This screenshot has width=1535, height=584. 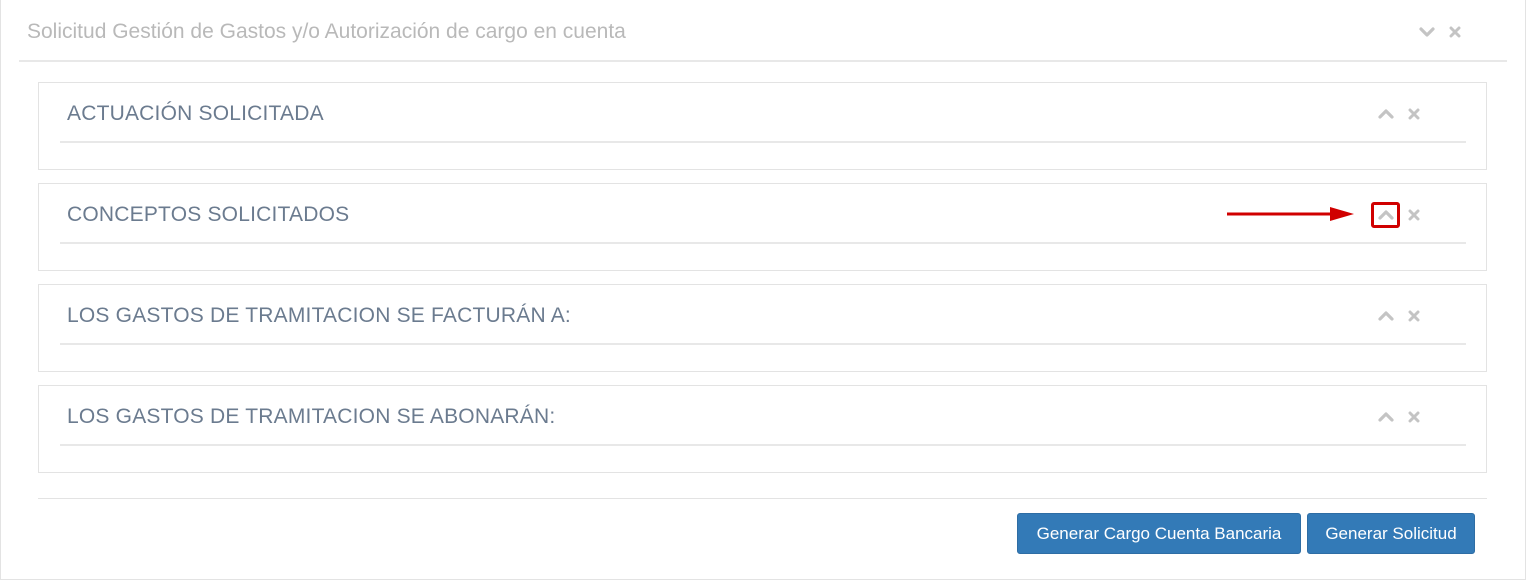 What do you see at coordinates (311, 416) in the screenshot?
I see `section-title: LOS GASTOS DE TRAMITACION SE ABONARÁN:` at bounding box center [311, 416].